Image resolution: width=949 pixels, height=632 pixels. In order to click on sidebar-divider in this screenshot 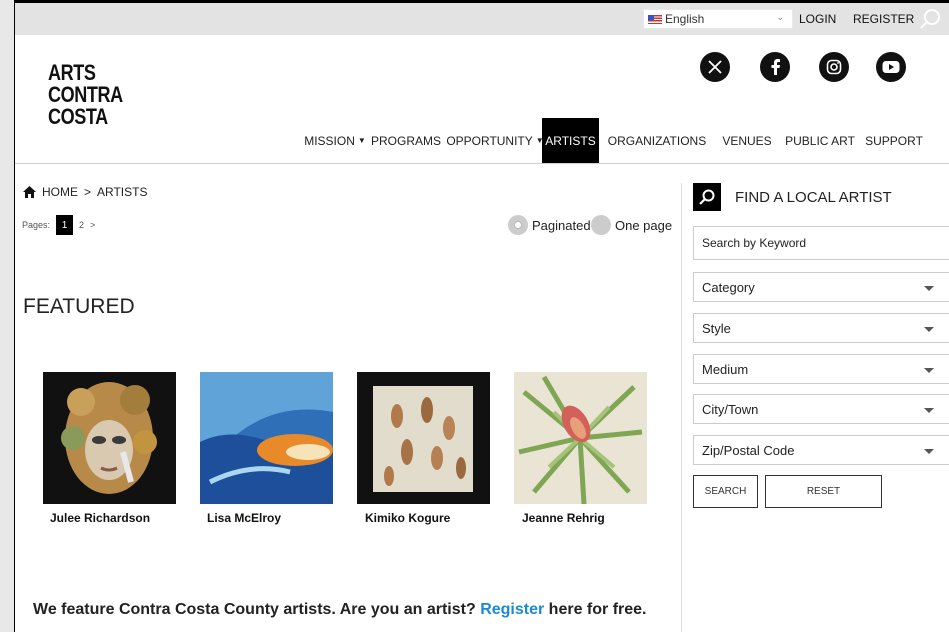, I will do `click(681, 407)`.